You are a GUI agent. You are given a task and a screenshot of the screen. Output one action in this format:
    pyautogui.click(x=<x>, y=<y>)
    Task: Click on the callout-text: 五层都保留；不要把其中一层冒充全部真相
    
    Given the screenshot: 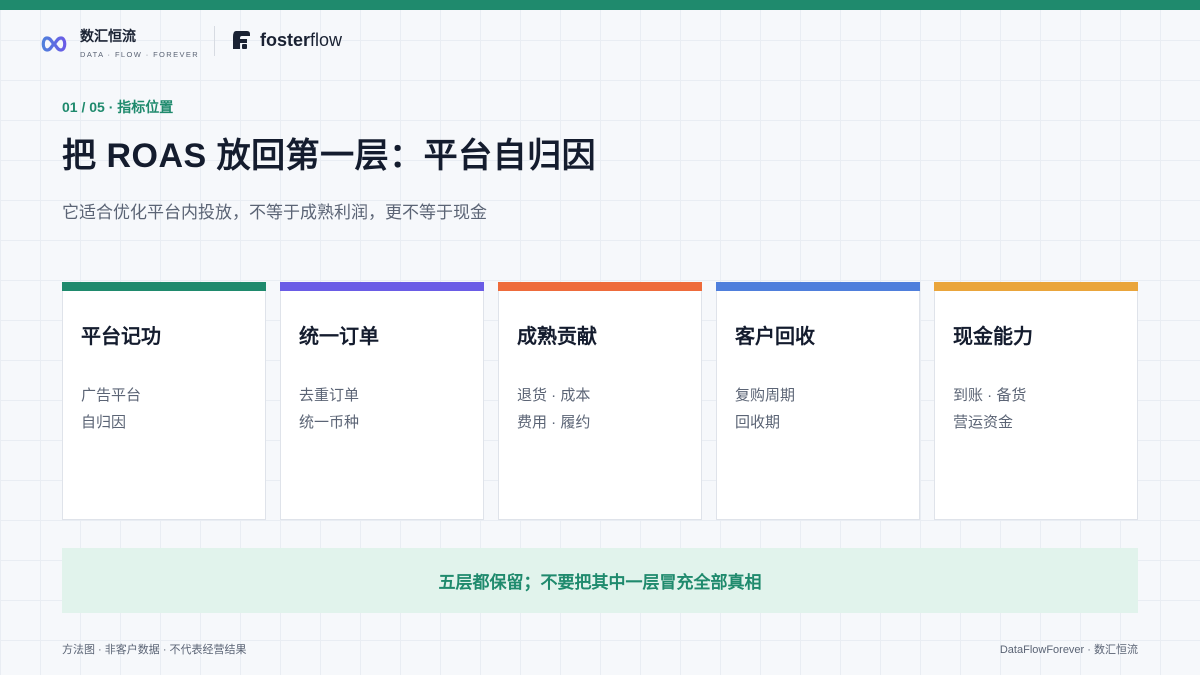 What is the action you would take?
    pyautogui.click(x=600, y=582)
    